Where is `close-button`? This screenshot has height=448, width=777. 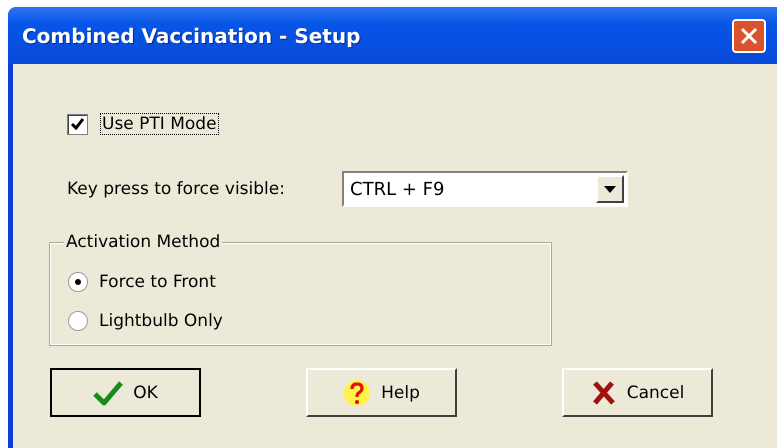
close-button is located at coordinates (749, 35).